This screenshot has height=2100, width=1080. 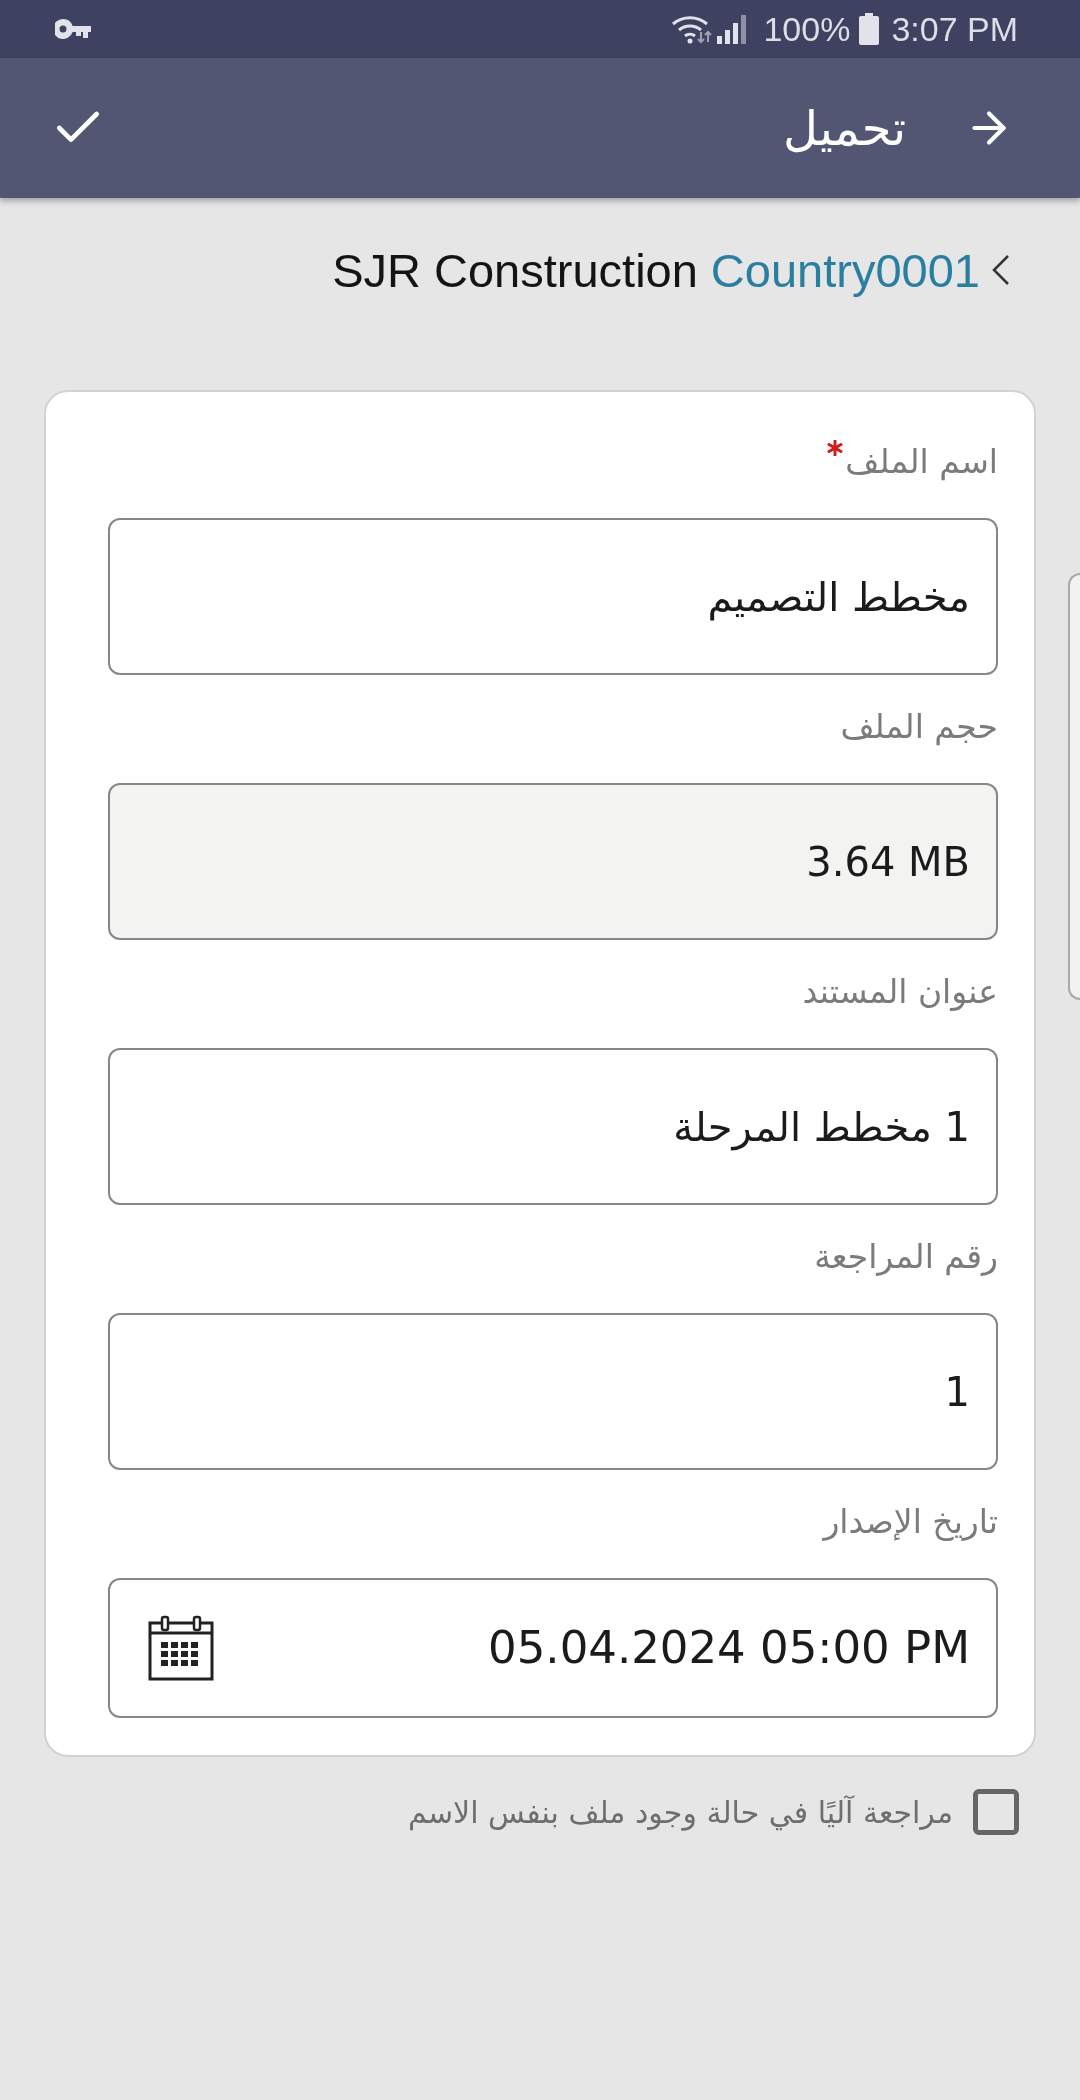 What do you see at coordinates (553, 1648) in the screenshot?
I see `date-field: 05.04.2024 05:00 PM` at bounding box center [553, 1648].